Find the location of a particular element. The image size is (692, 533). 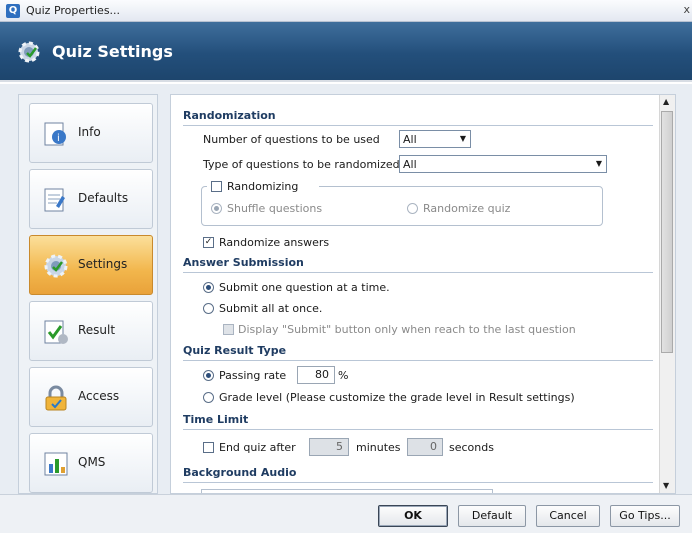

settings-gear-icon is located at coordinates (56, 266).